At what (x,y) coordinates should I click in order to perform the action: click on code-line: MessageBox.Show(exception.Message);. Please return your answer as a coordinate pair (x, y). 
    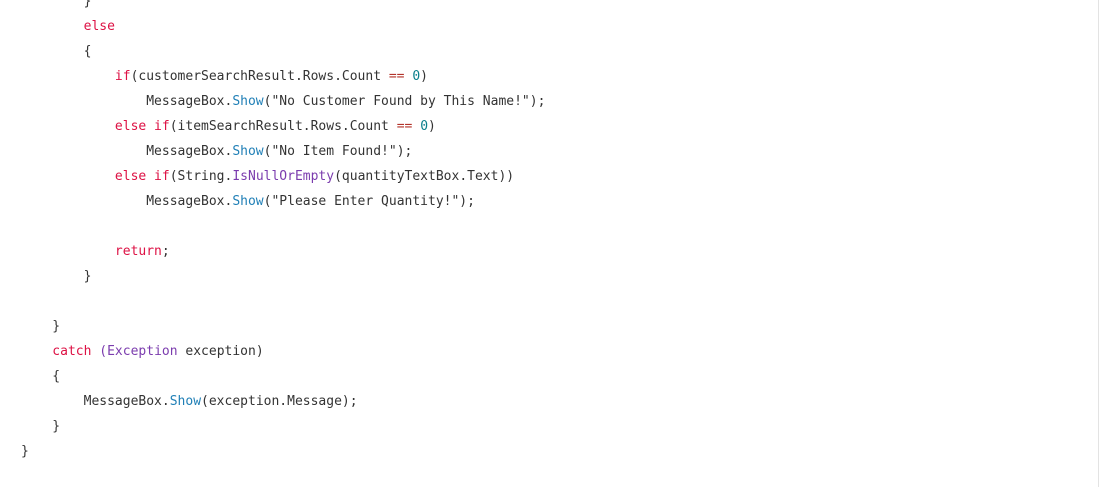
    Looking at the image, I should click on (283, 401).